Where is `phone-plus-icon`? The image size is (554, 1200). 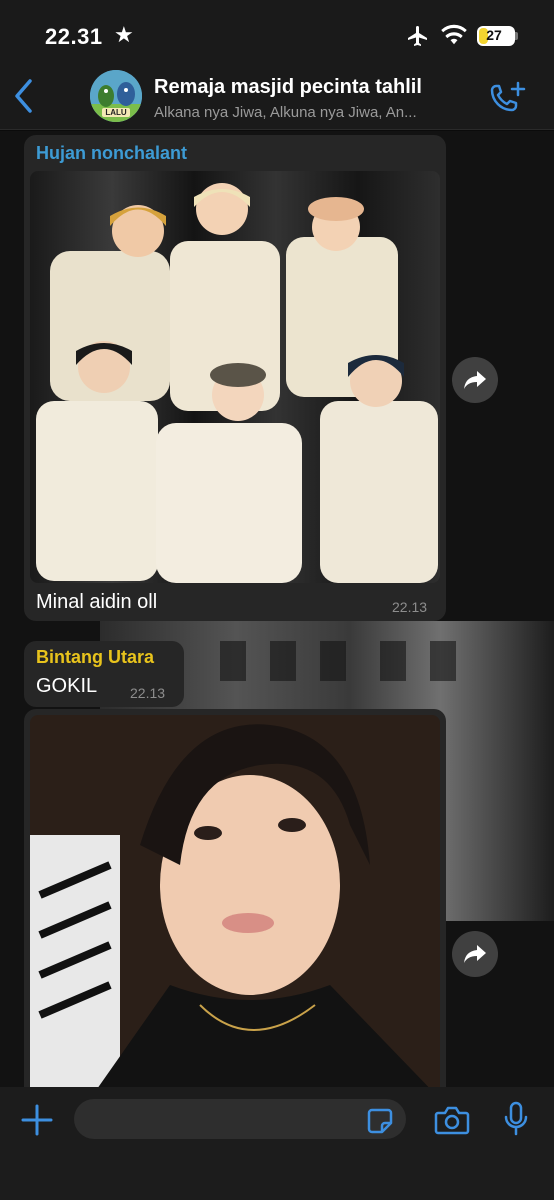
phone-plus-icon is located at coordinates (508, 98).